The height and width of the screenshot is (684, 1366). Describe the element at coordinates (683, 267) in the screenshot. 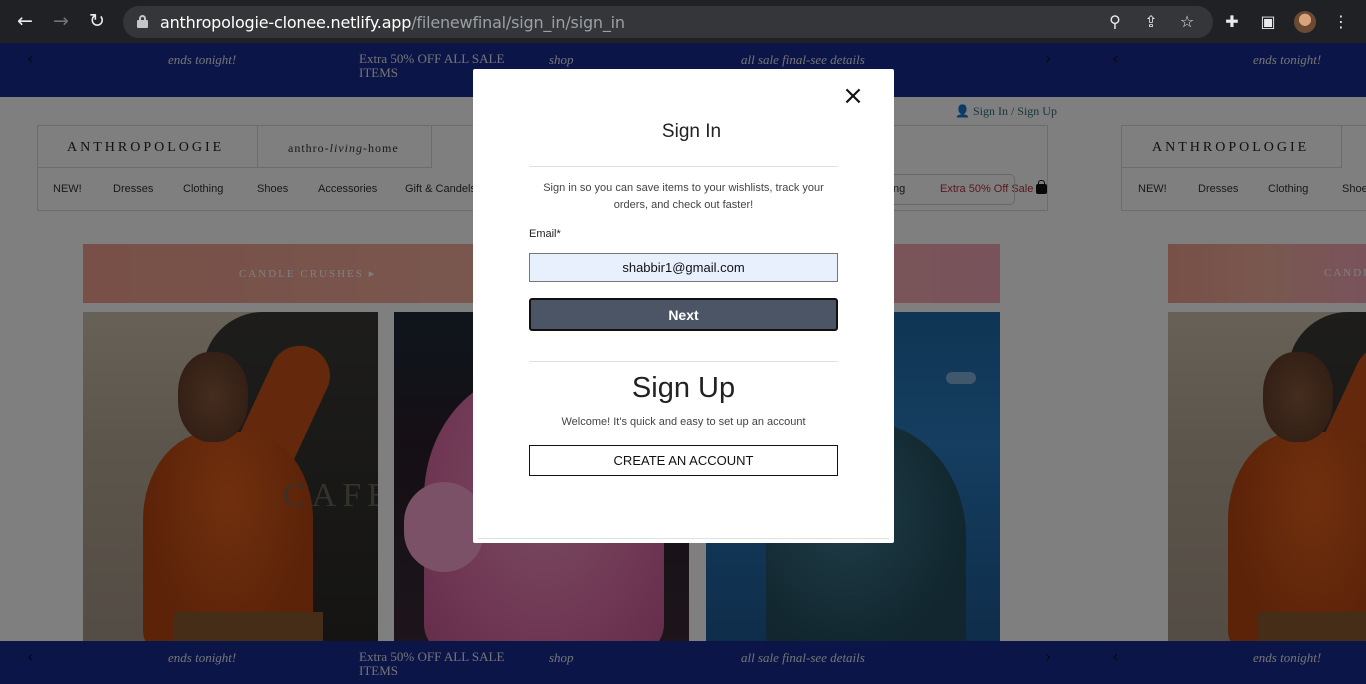

I see `email-field` at that location.